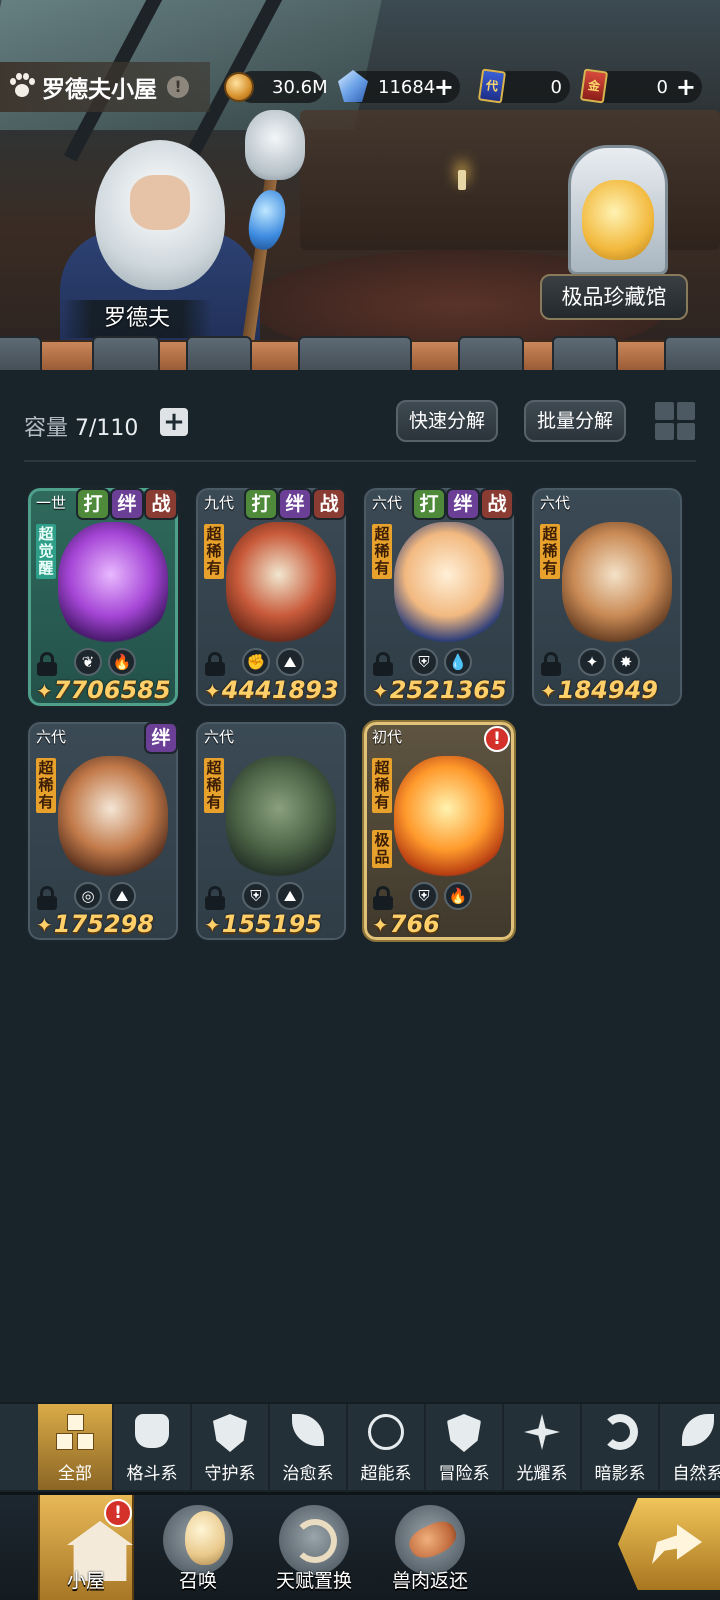 The image size is (720, 1600). What do you see at coordinates (214, 551) in the screenshot?
I see `rarity-badge: 超稀有` at bounding box center [214, 551].